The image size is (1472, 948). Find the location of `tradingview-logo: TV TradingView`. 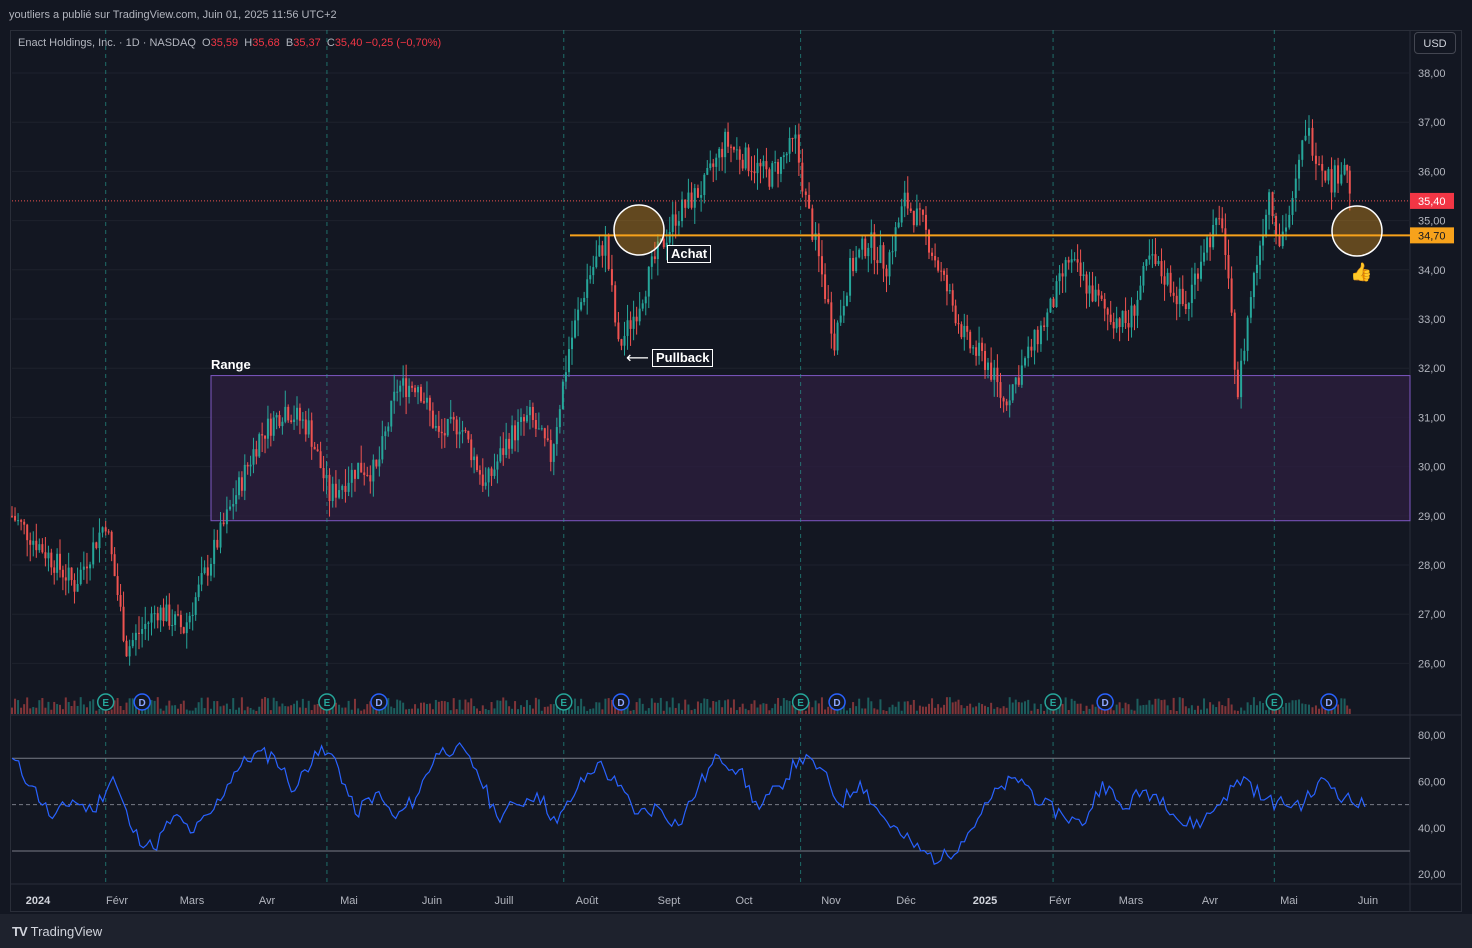

tradingview-logo: TV TradingView is located at coordinates (57, 931).